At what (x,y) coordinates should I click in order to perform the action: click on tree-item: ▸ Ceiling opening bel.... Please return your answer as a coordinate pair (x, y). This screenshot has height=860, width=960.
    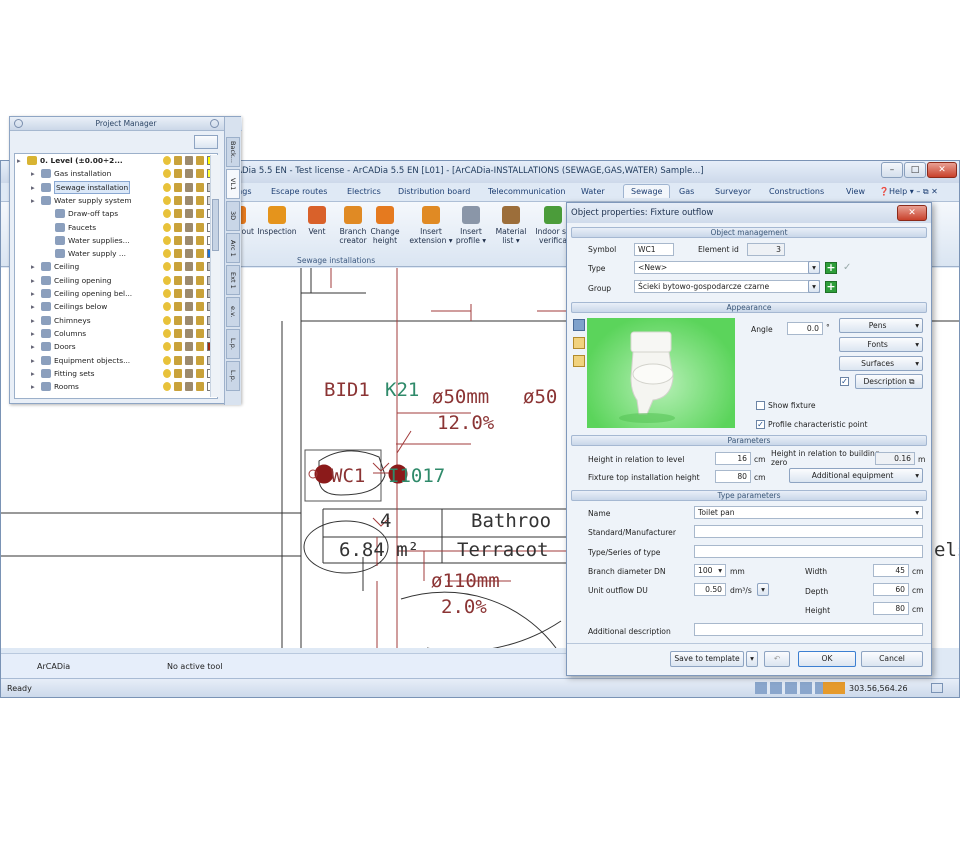
    Looking at the image, I should click on (116, 293).